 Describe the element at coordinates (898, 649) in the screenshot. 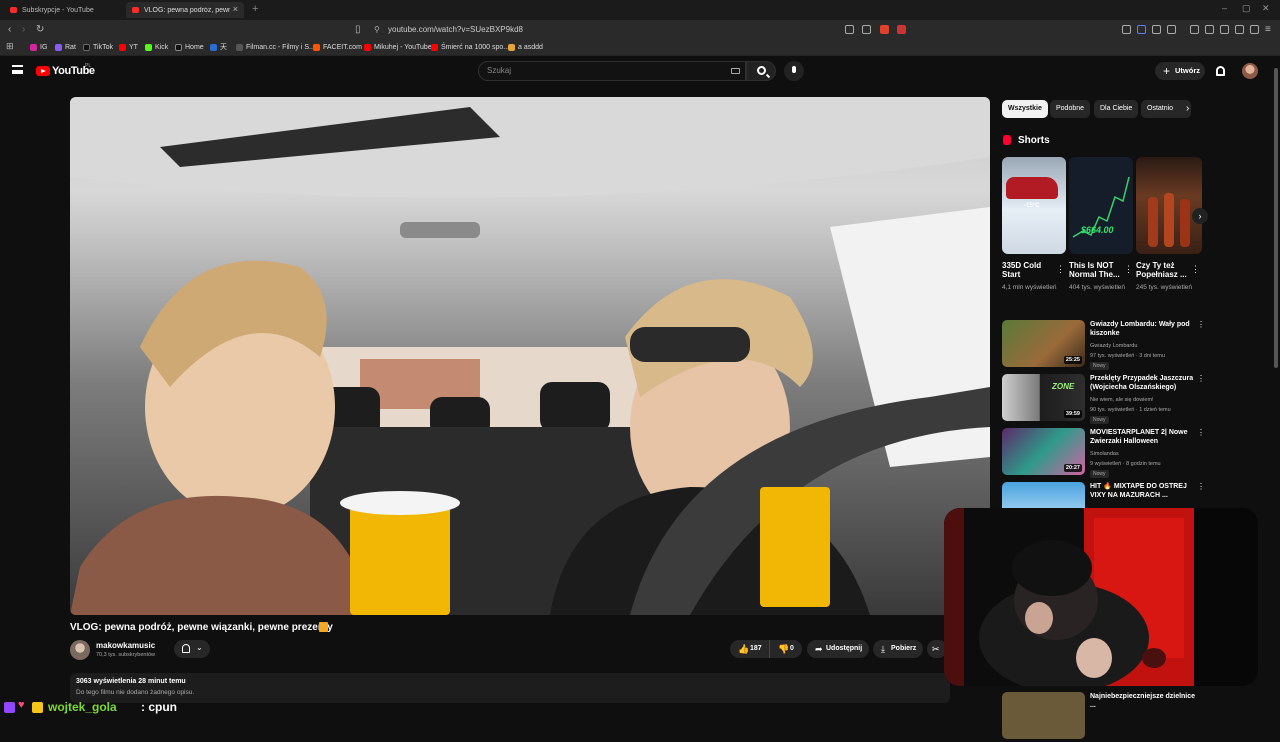

I see `download-button: ⤓ Pobierz` at that location.